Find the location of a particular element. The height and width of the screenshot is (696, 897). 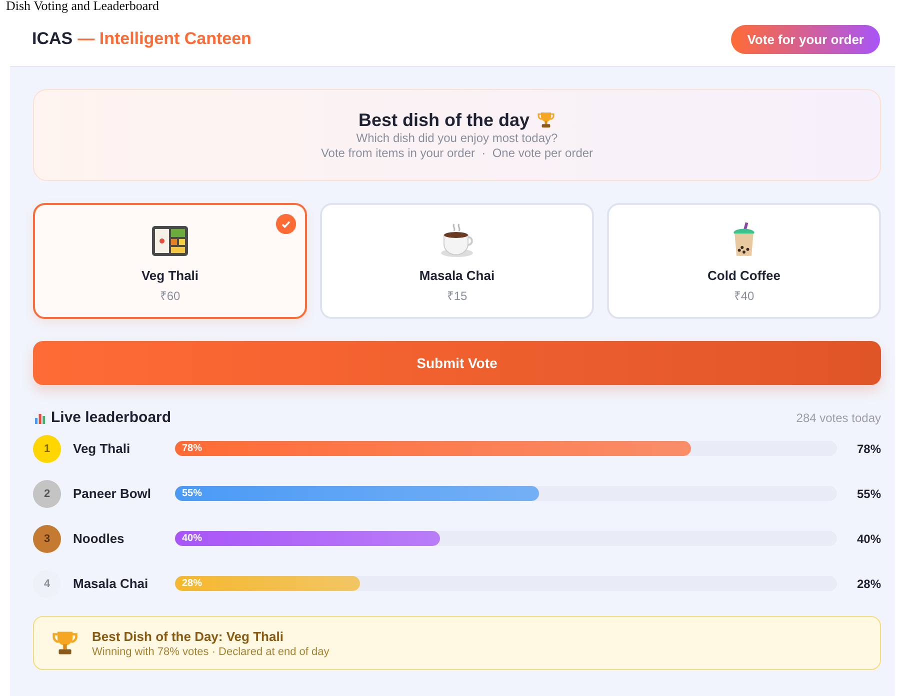

rank-badge: 3 is located at coordinates (47, 538).